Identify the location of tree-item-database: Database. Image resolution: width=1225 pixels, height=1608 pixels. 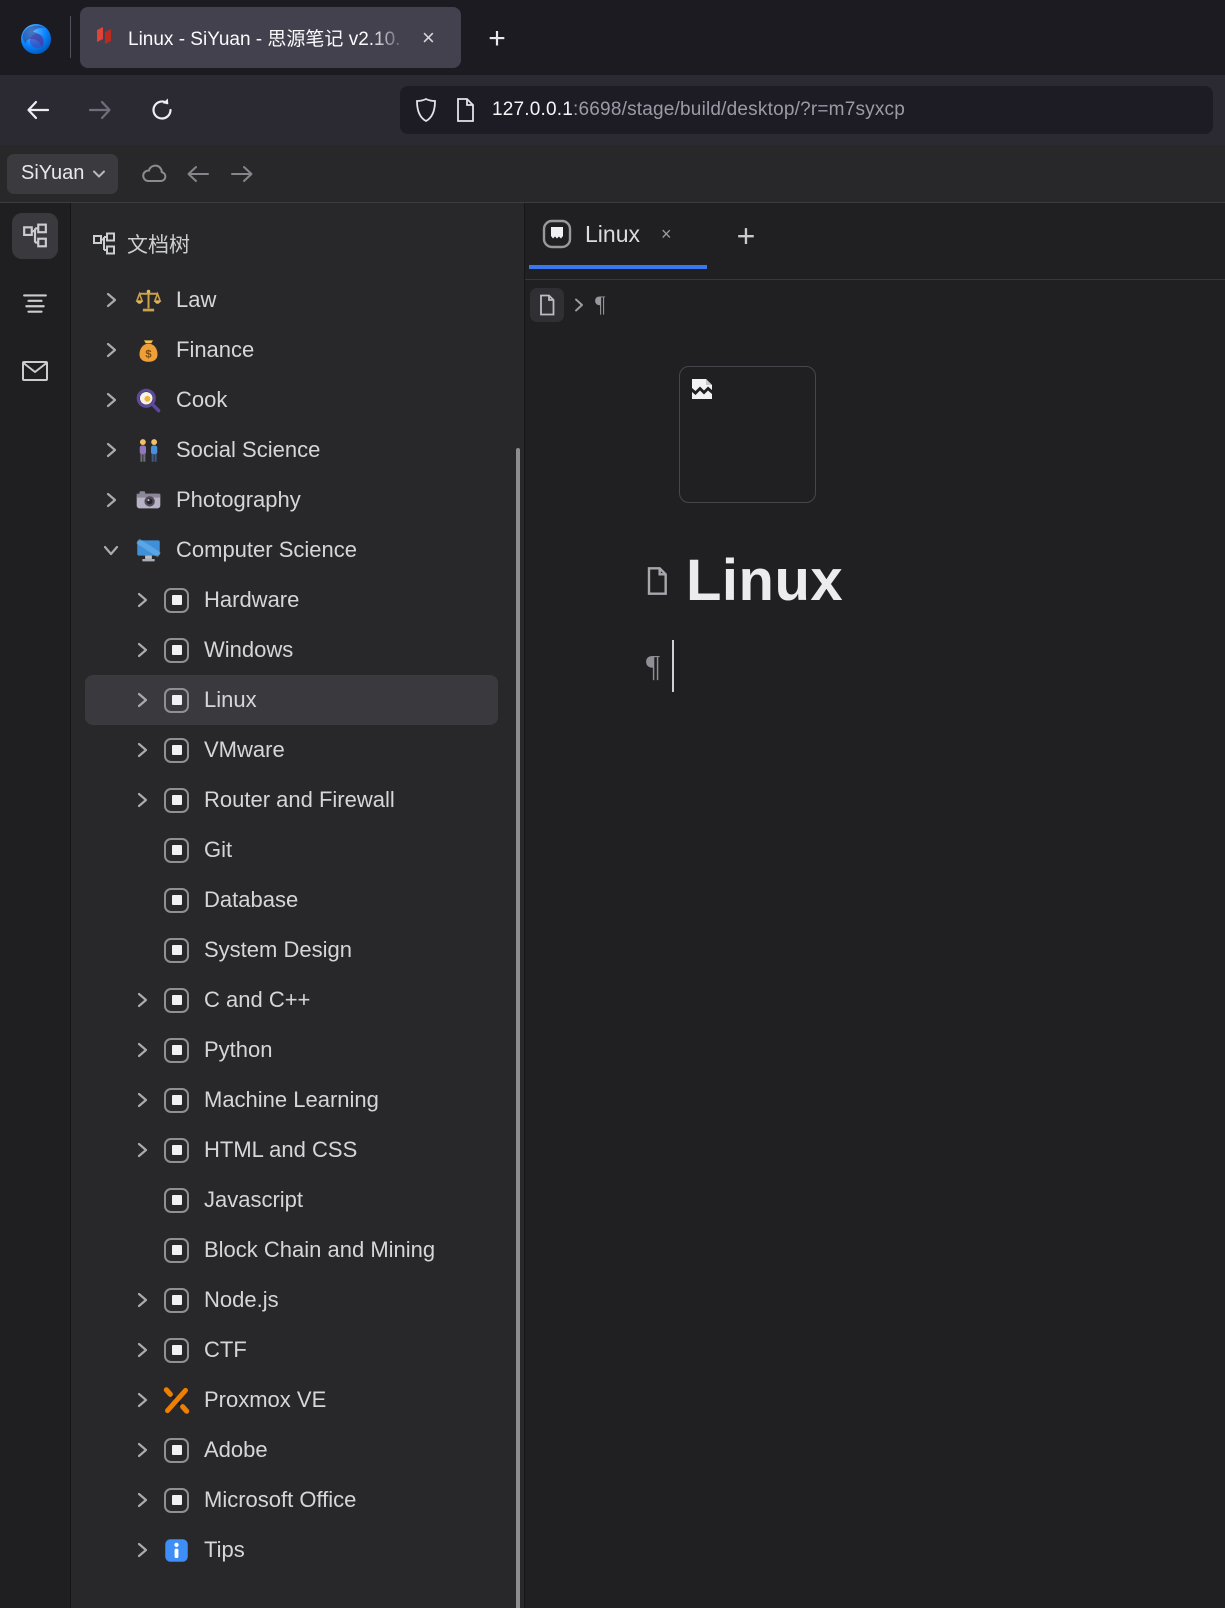
(291, 900).